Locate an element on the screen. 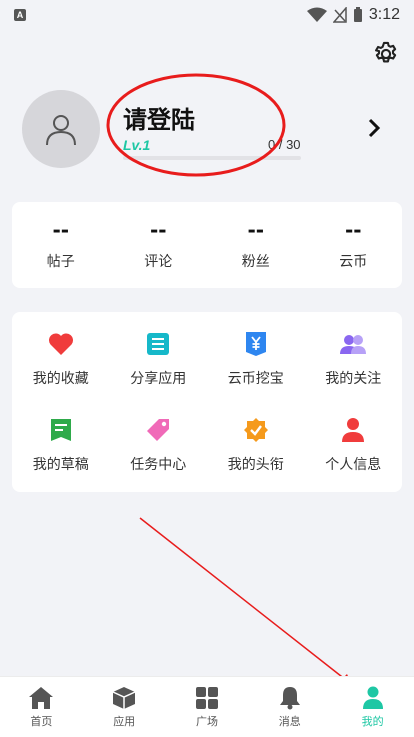 This screenshot has width=414, height=737. profile-header: 请登陆 Lv.1 0 / 30 is located at coordinates (207, 130).